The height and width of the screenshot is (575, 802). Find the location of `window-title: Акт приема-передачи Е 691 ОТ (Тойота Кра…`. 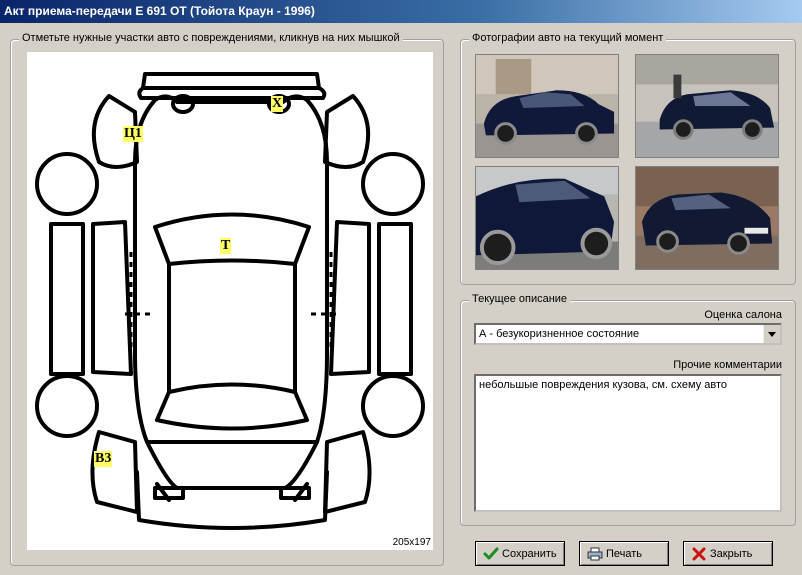

window-title: Акт приема-передачи Е 691 ОТ (Тойота Кра… is located at coordinates (159, 11).